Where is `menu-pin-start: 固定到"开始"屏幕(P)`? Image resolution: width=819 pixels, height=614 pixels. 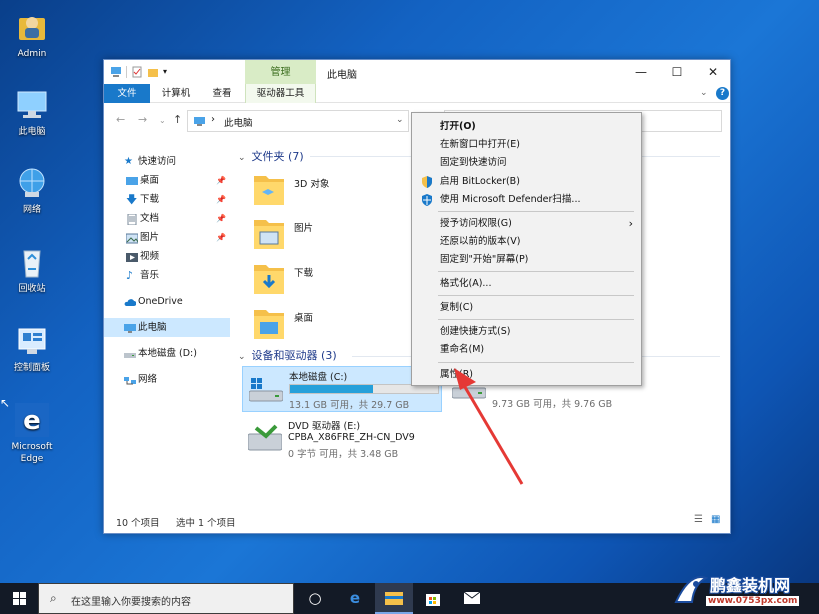 menu-pin-start: 固定到"开始"屏幕(P) is located at coordinates (526, 260).